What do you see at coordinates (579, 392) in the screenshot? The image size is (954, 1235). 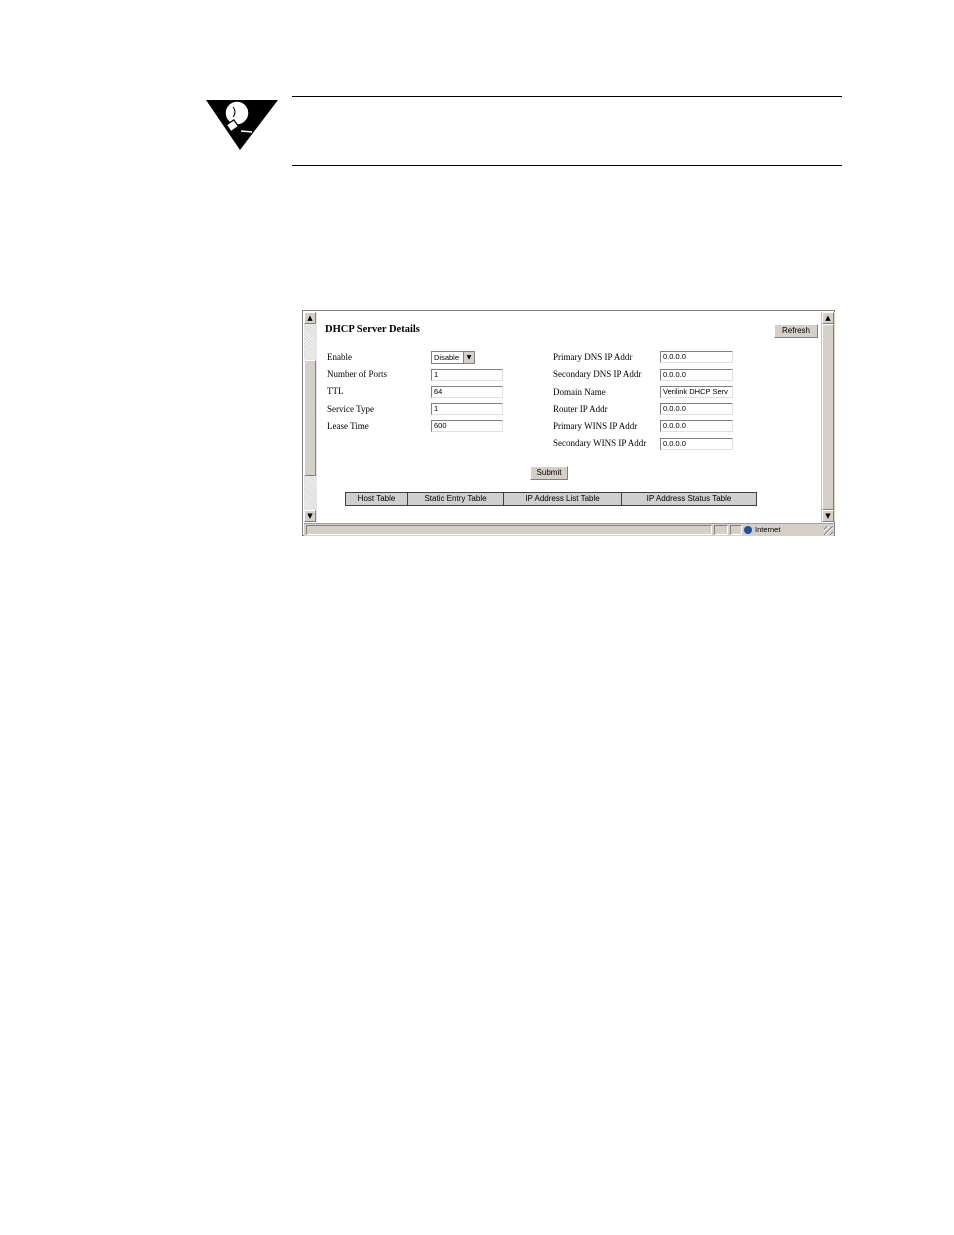 I see `domain-name-label: Domain Name` at bounding box center [579, 392].